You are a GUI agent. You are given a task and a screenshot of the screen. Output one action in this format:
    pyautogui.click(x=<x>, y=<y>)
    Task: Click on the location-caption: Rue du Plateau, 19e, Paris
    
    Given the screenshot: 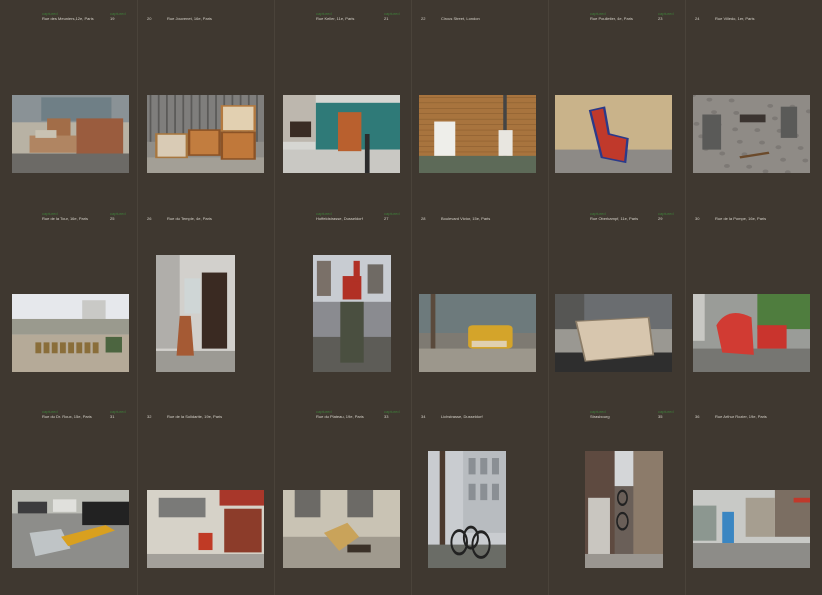 What is the action you would take?
    pyautogui.click(x=340, y=416)
    